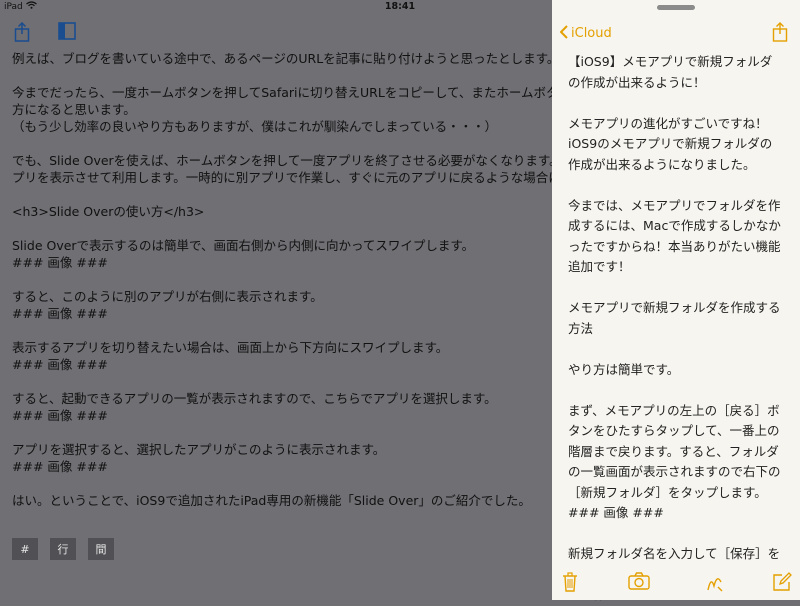 The image size is (800, 606). What do you see at coordinates (674, 410) in the screenshot?
I see `note-line: まず、メモアプリの左上の［戻る］ボ` at bounding box center [674, 410].